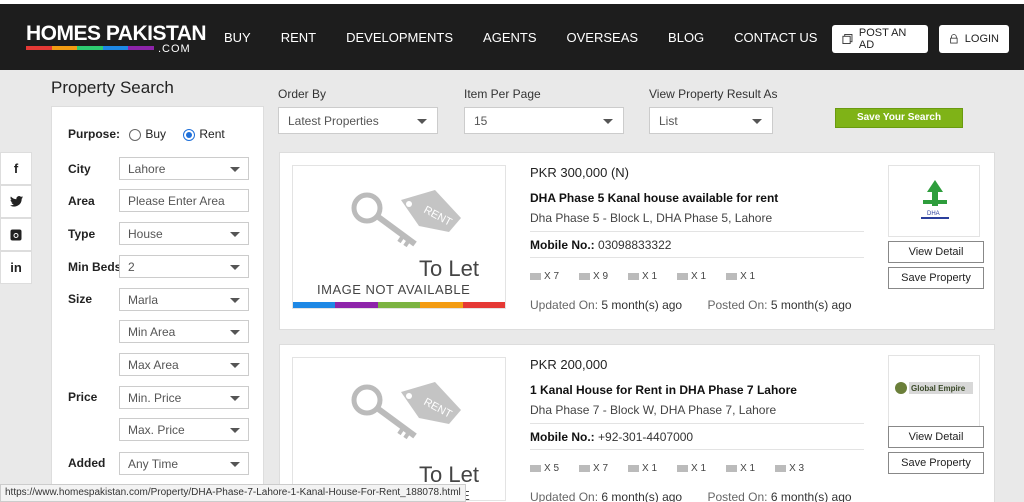 Image resolution: width=1024 pixels, height=502 pixels. I want to click on site-logo: HOMES PAKISTAN .COM, so click(116, 39).